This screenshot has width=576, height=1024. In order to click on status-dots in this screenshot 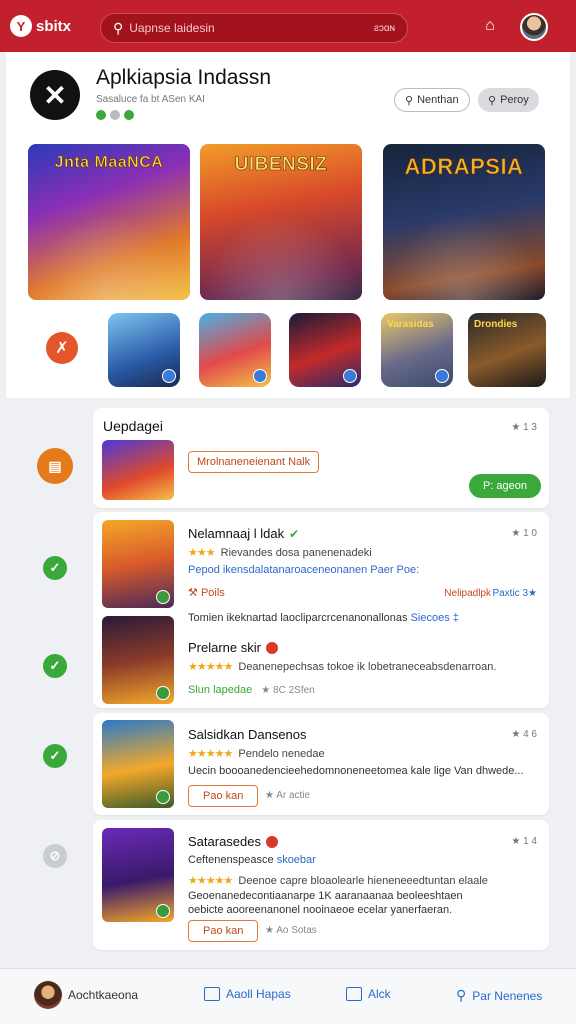, I will do `click(115, 115)`.